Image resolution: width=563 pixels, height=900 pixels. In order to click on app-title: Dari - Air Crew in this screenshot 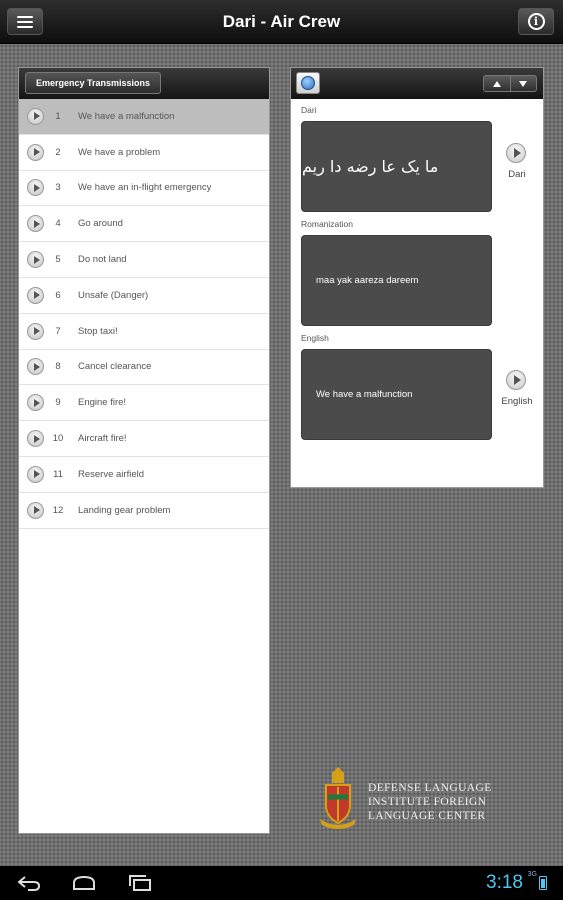, I will do `click(281, 21)`.